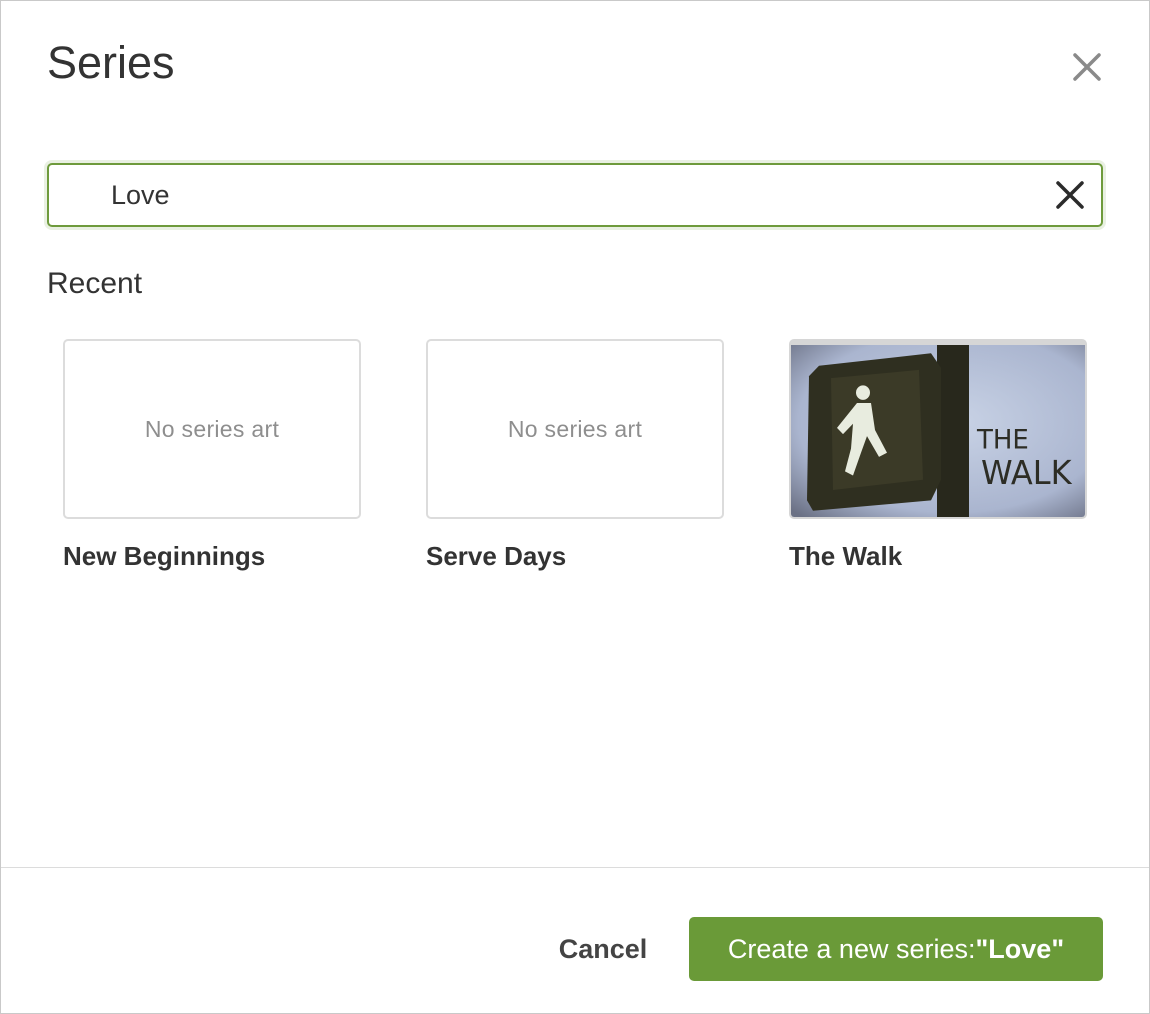 The height and width of the screenshot is (1014, 1150). I want to click on close-icon, so click(1087, 67).